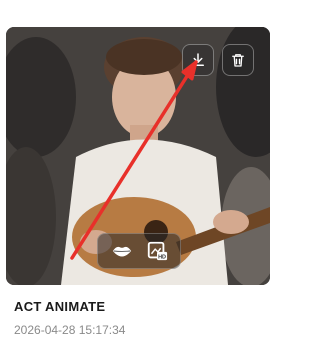 This screenshot has height=343, width=320. I want to click on tool-bar: HD, so click(139, 251).